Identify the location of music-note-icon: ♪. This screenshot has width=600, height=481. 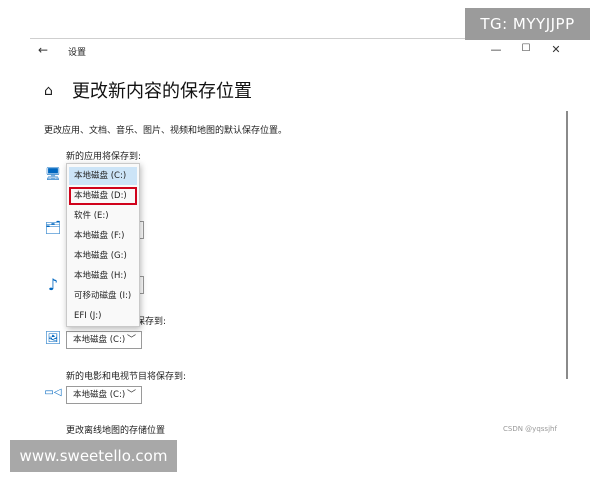
(53, 284).